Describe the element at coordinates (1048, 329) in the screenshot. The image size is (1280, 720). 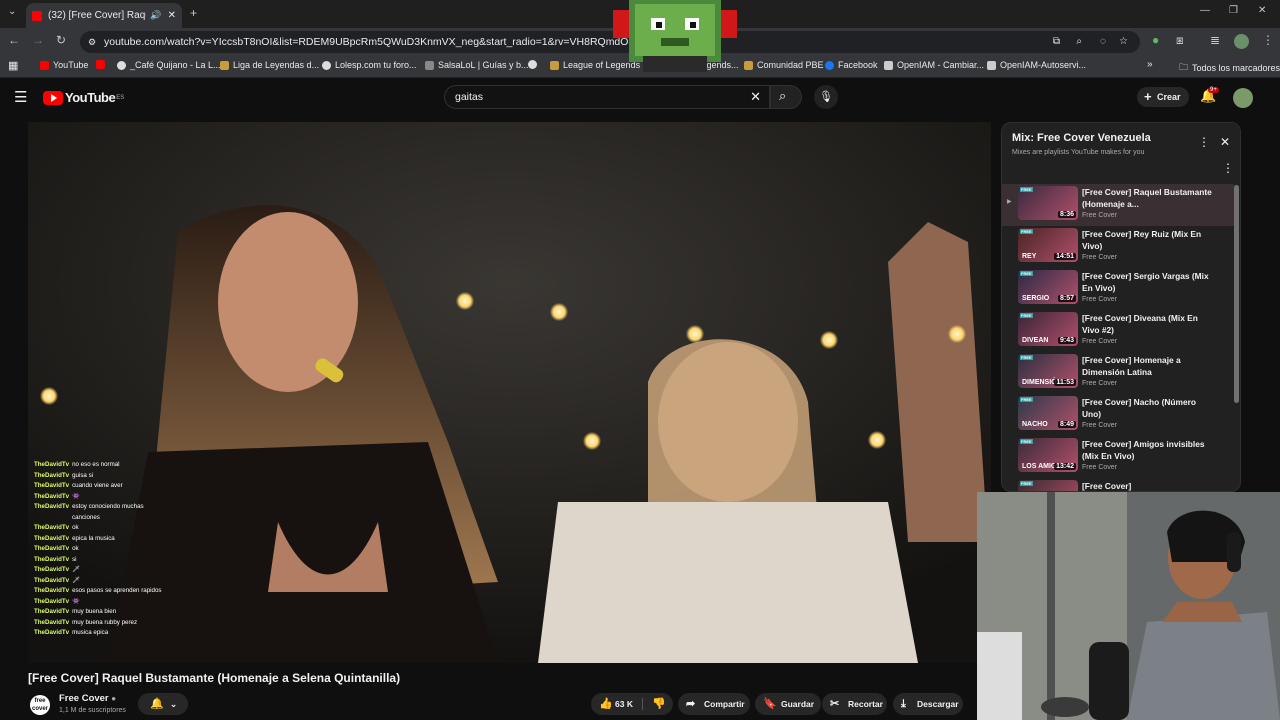
I see `playlist-thumbnail: FREE DIVEAN 9:43` at that location.